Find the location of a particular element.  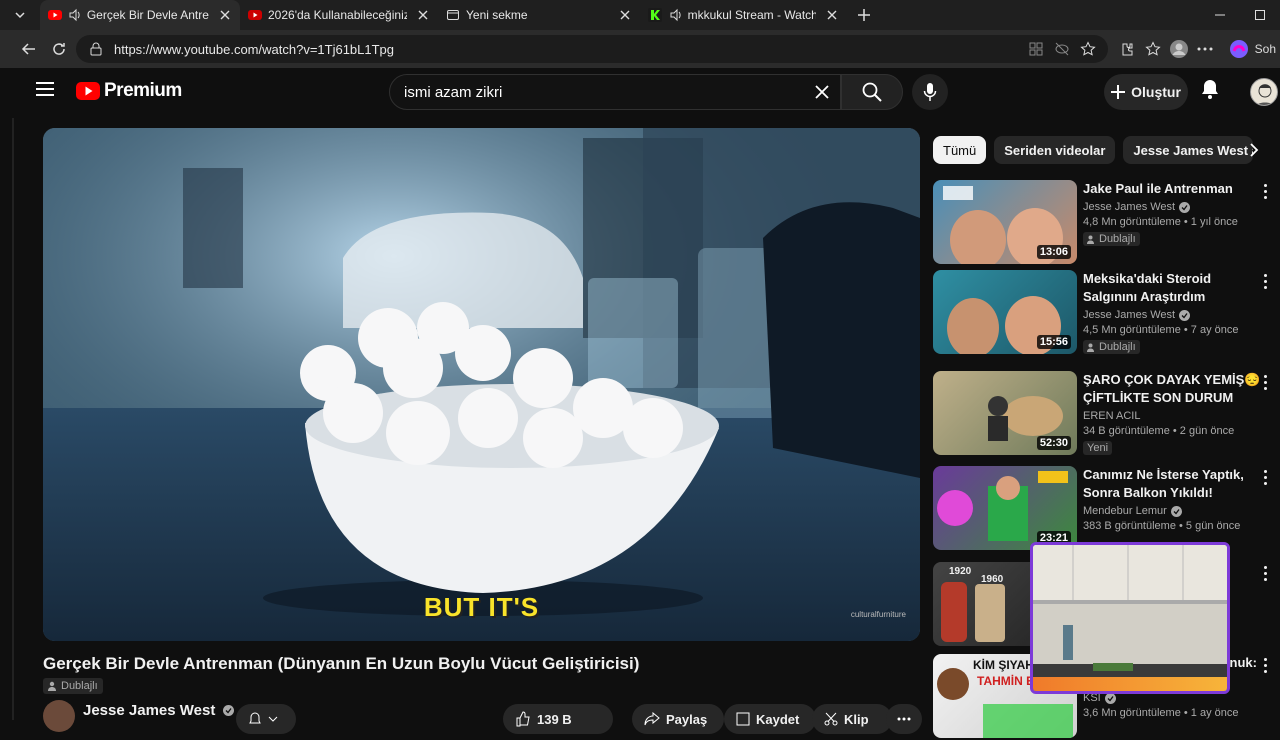

search-box: ismi azam zikri is located at coordinates (615, 92).